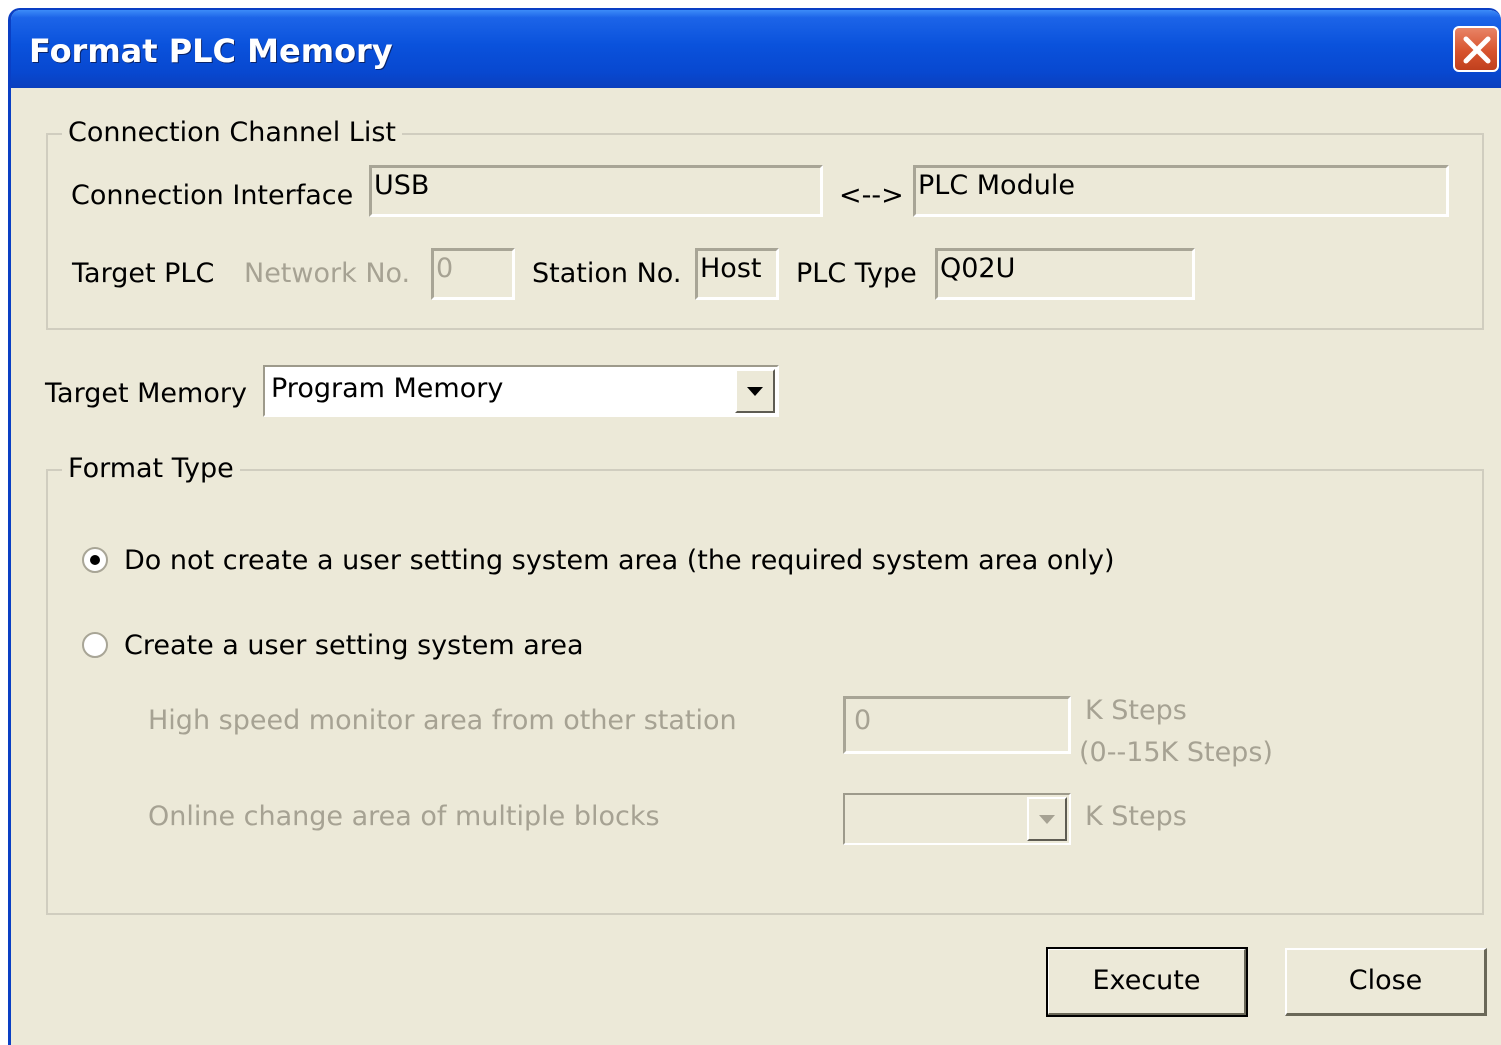  Describe the element at coordinates (232, 132) in the screenshot. I see `connection-channel-legend: Connection Channel List` at that location.